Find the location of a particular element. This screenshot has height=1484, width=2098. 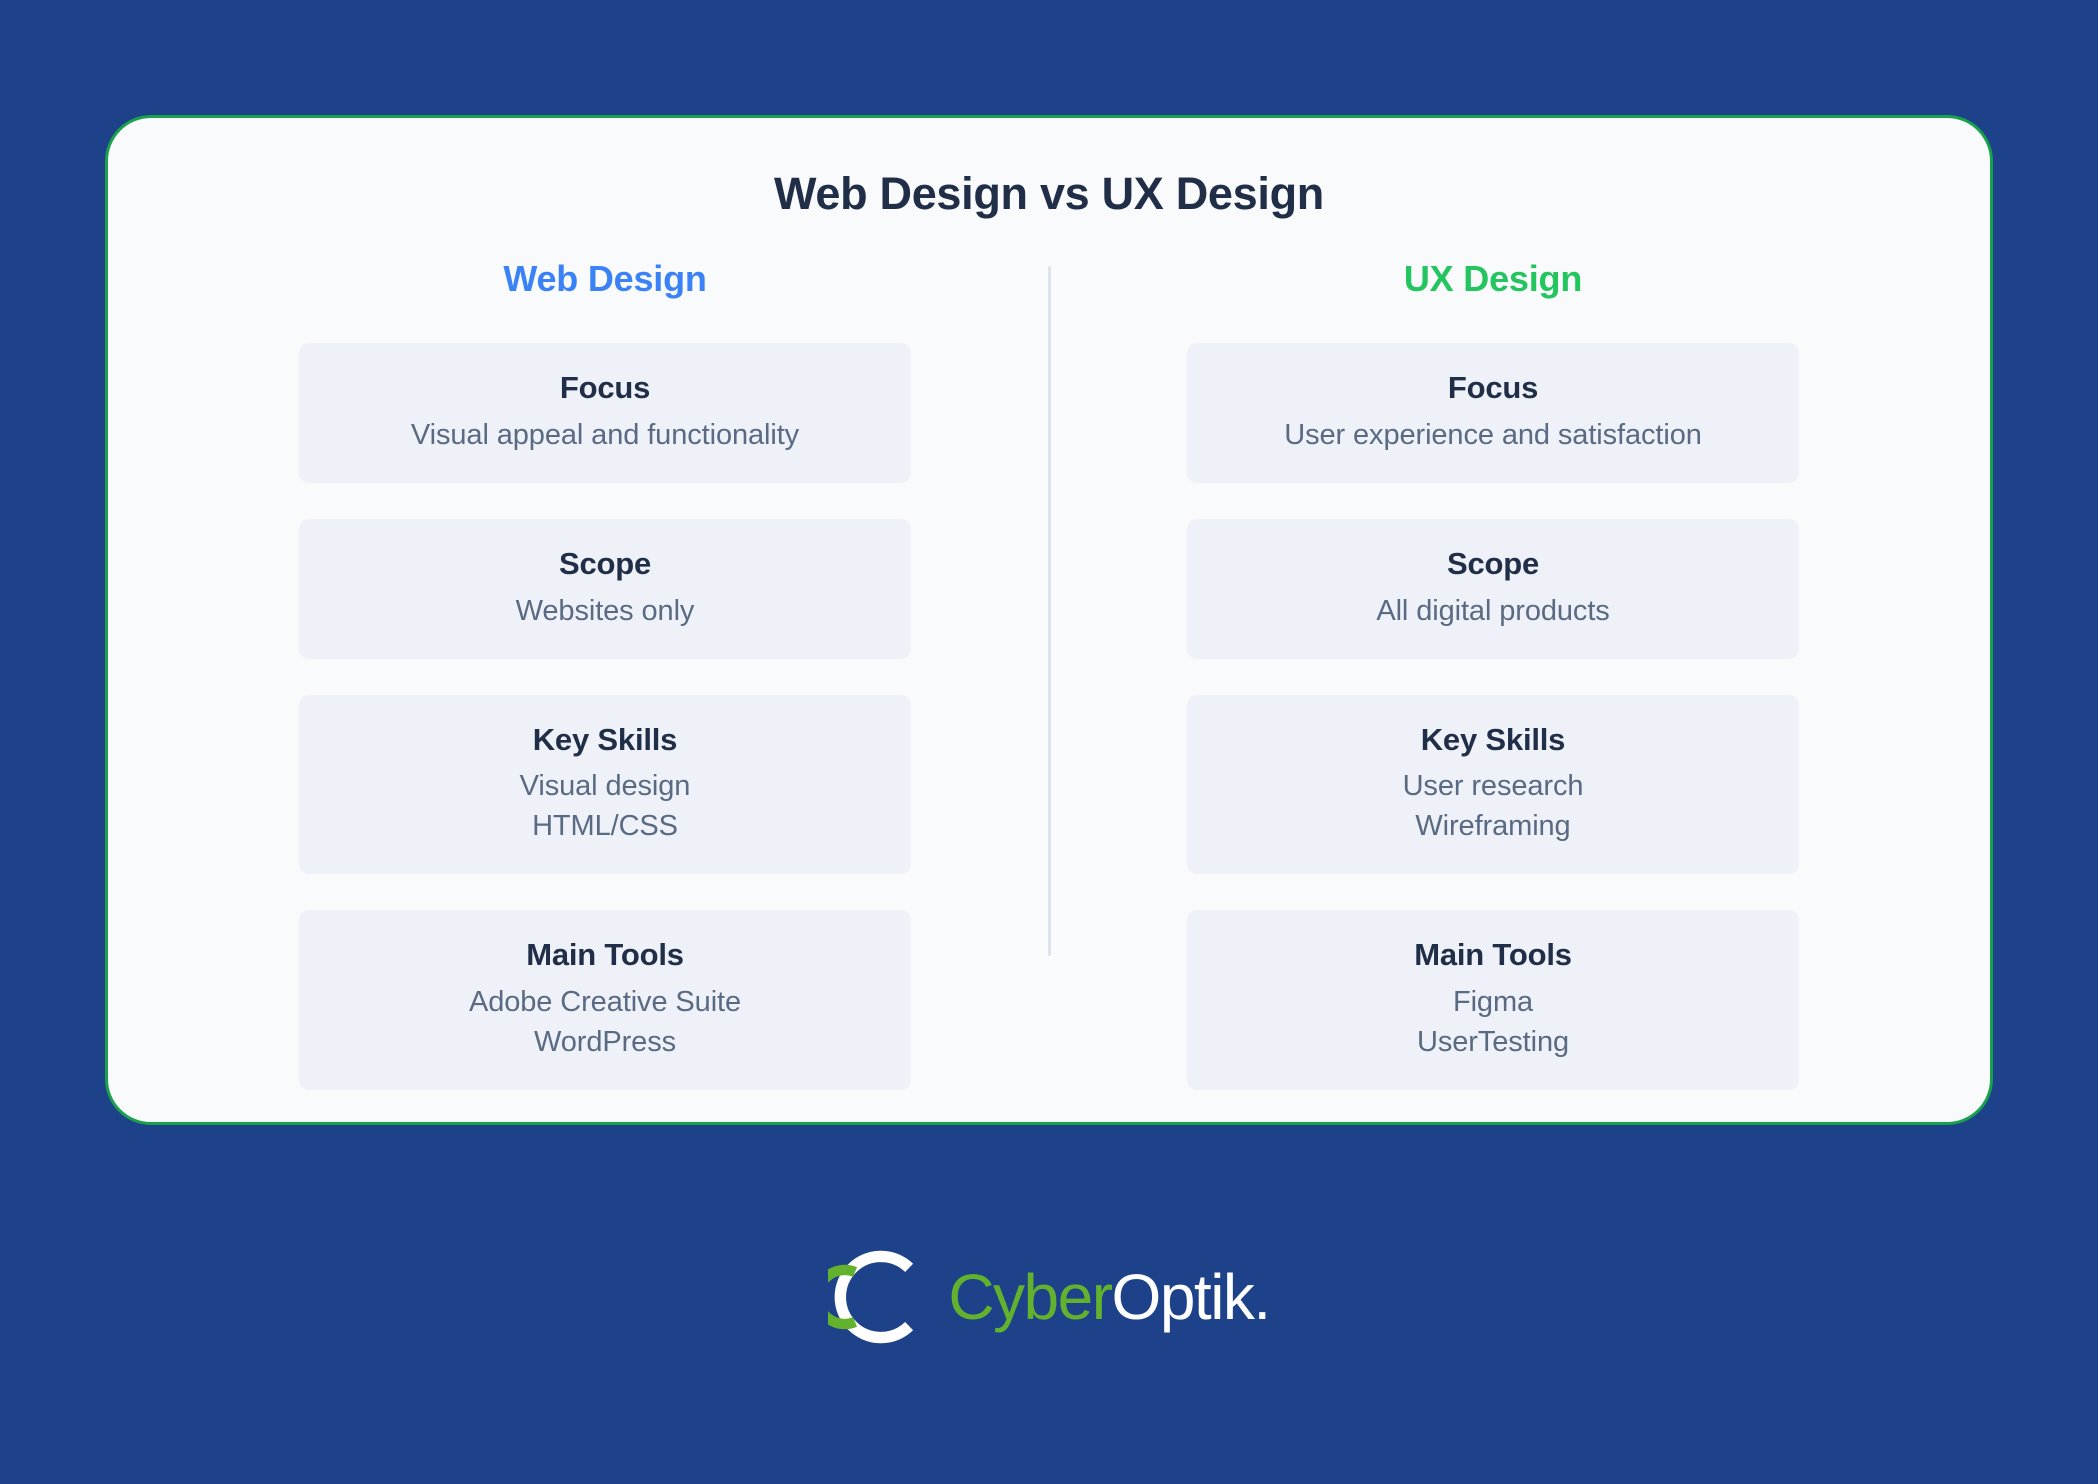

card-value: Websites only is located at coordinates (605, 610).